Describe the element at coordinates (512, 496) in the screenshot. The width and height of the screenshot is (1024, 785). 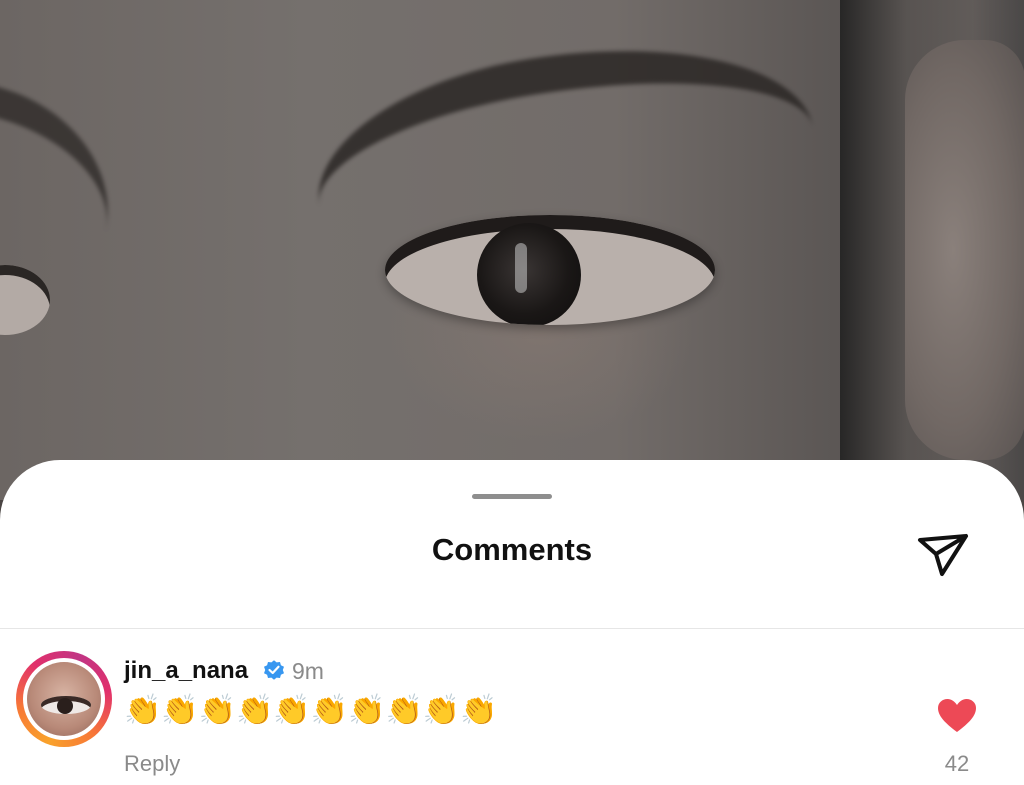
I see `drag-handle` at that location.